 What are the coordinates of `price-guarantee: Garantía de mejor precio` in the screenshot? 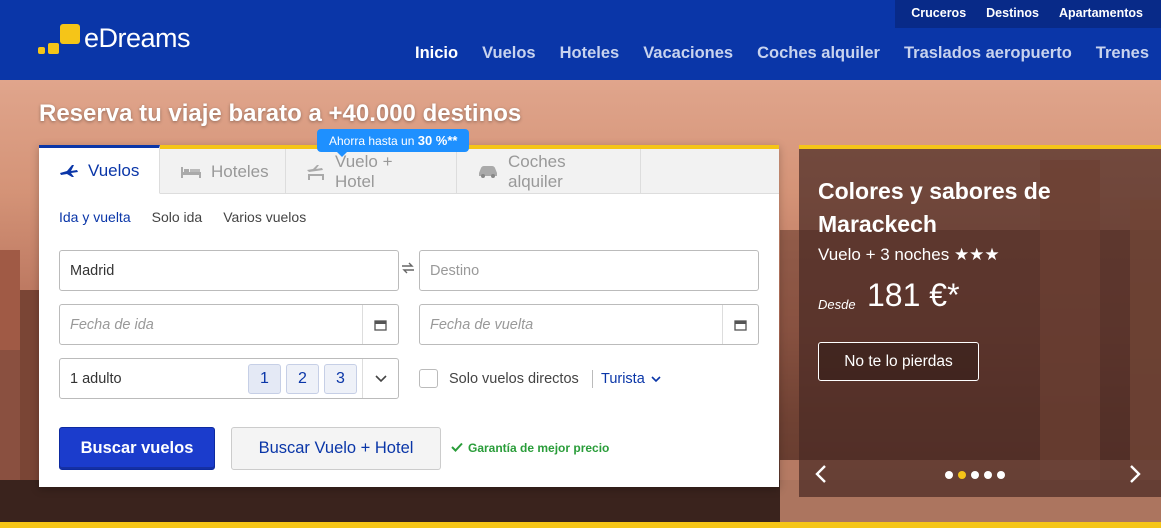 It's located at (530, 448).